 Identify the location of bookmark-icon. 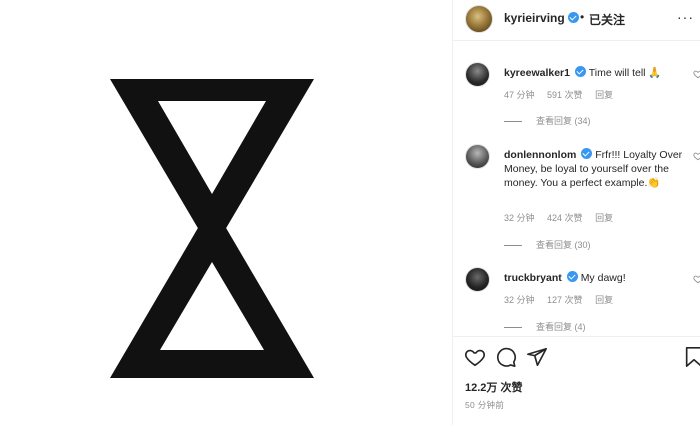
(691, 357).